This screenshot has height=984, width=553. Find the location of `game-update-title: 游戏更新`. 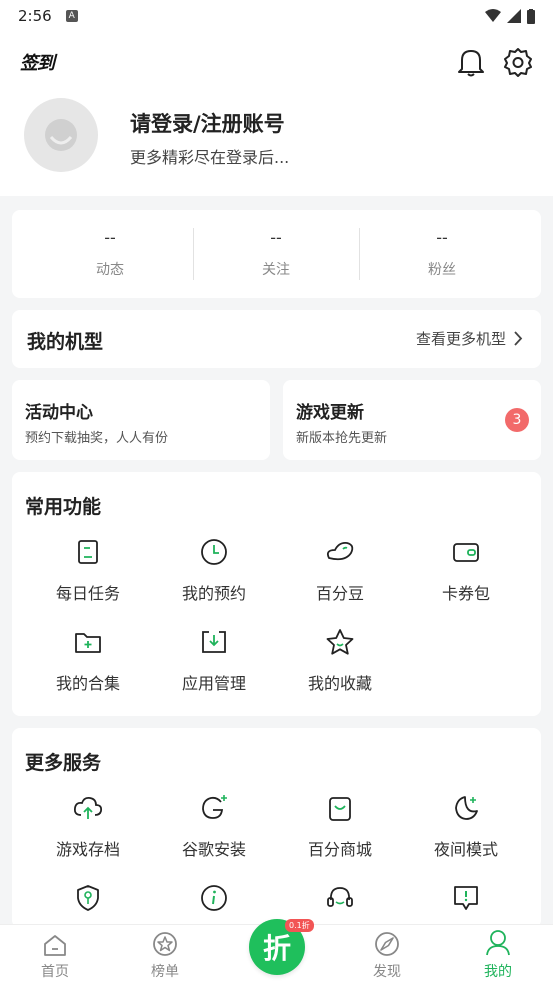

game-update-title: 游戏更新 is located at coordinates (330, 413).